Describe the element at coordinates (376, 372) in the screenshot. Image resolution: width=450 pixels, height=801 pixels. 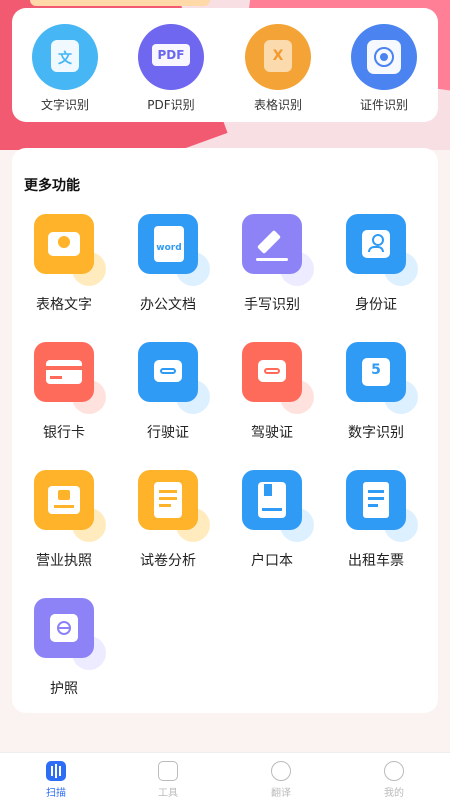
I see `number-icon: 5` at that location.